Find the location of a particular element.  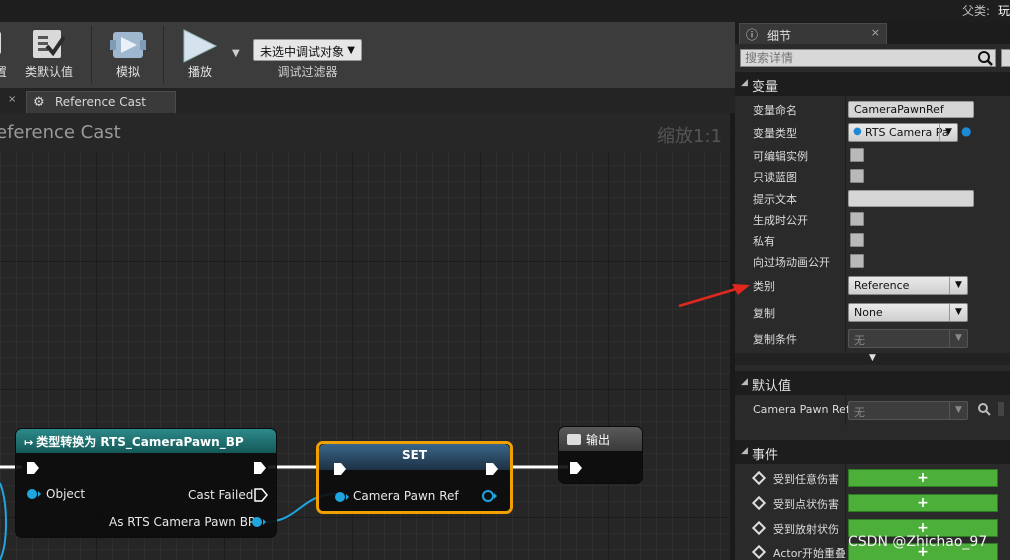

container-type-icon: ● is located at coordinates (966, 131).